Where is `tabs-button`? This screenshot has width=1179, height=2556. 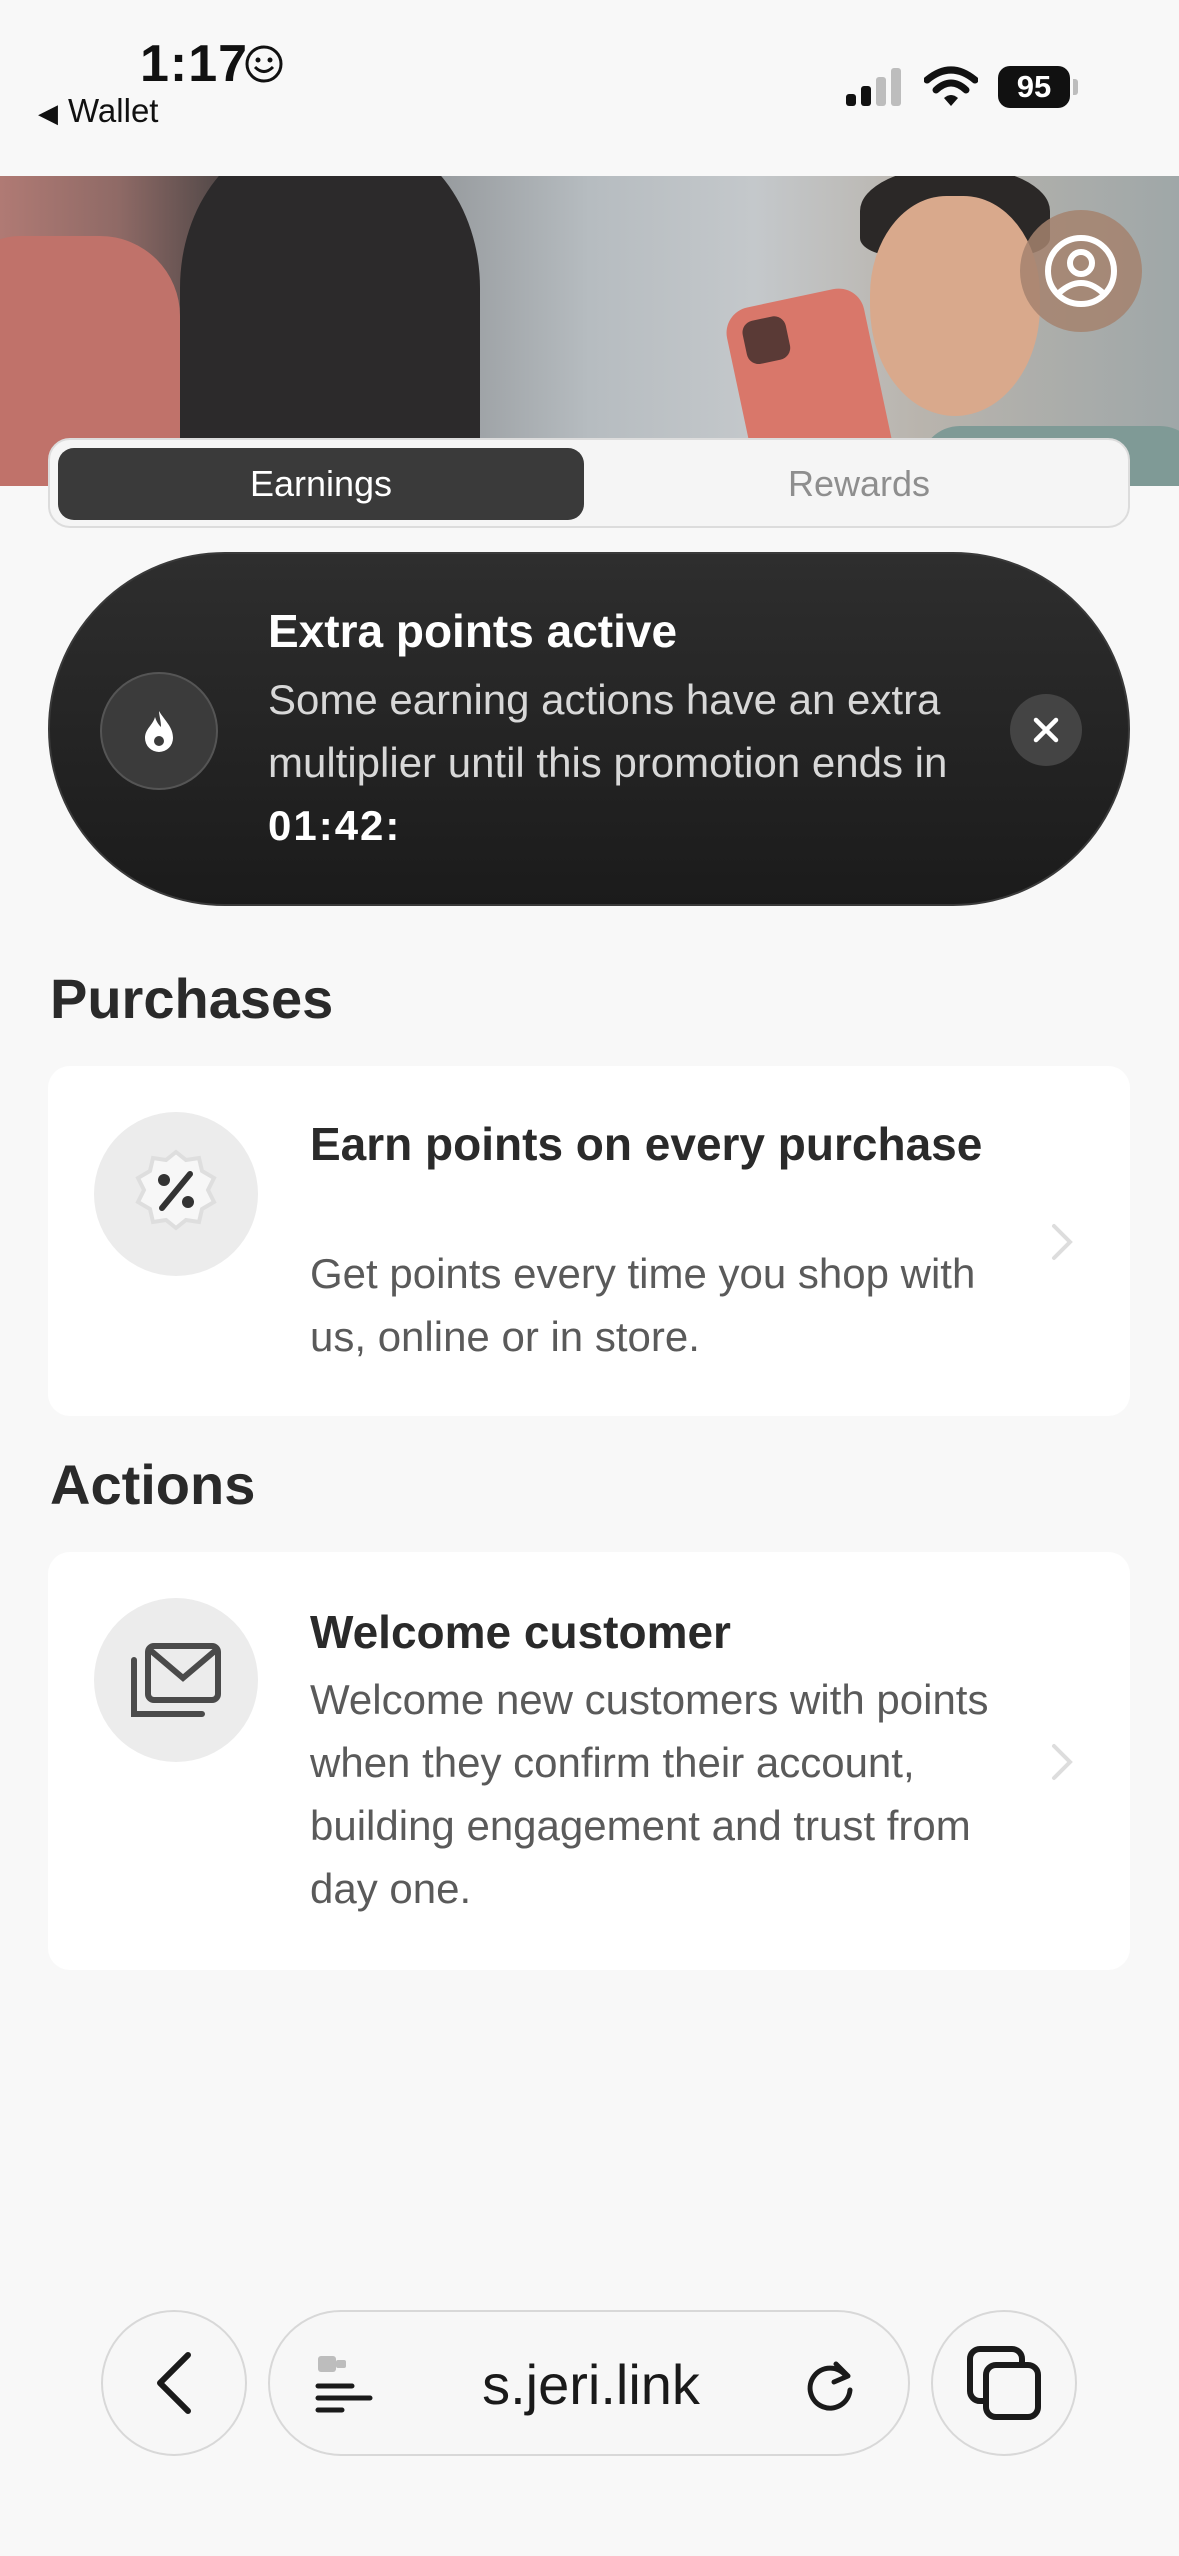
tabs-button is located at coordinates (1004, 2383).